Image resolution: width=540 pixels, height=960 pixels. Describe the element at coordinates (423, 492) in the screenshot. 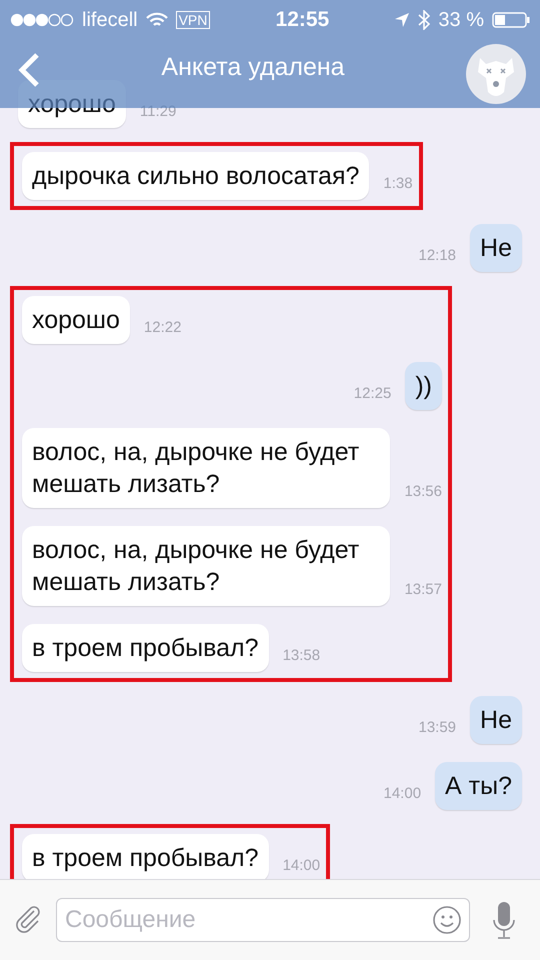

I see `message-time: 13:56` at that location.